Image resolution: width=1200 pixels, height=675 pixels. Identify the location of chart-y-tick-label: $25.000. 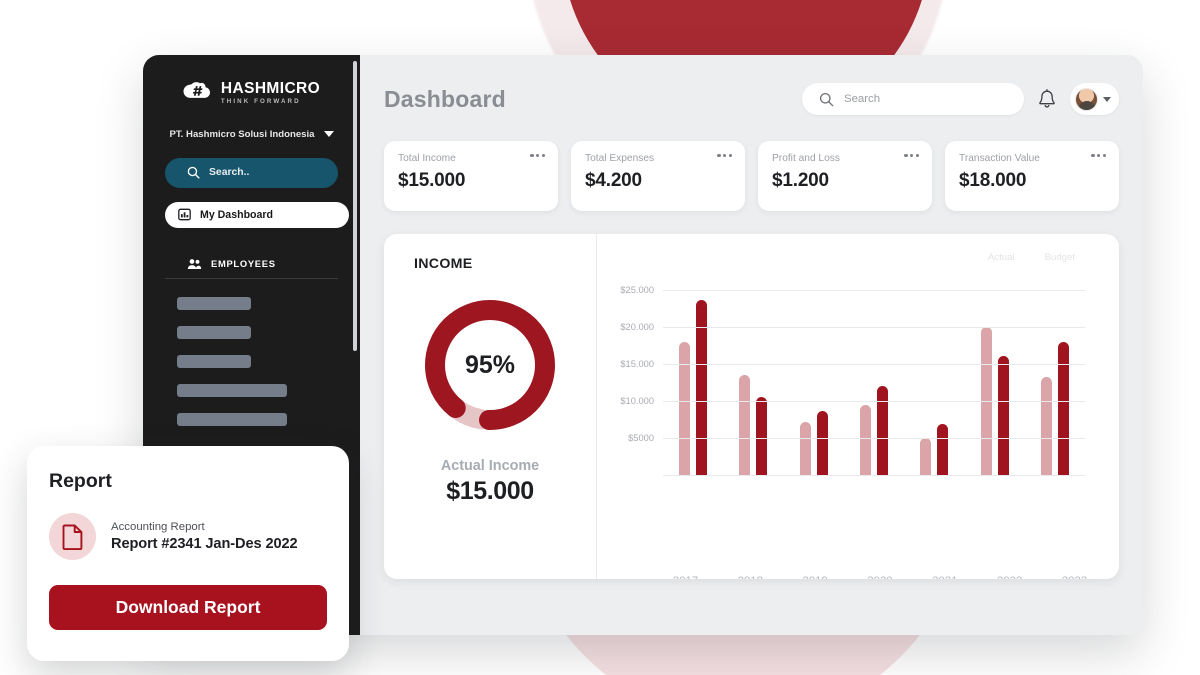
(637, 290).